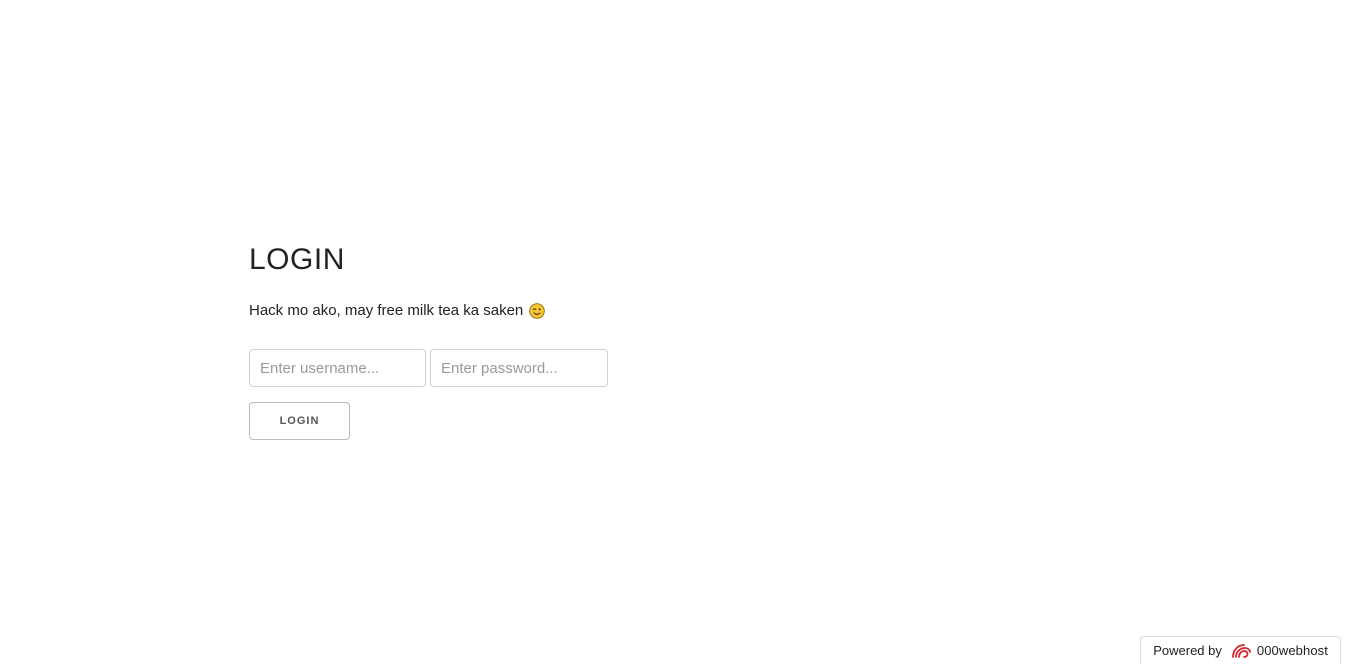  I want to click on login-button: LOGIN, so click(299, 421).